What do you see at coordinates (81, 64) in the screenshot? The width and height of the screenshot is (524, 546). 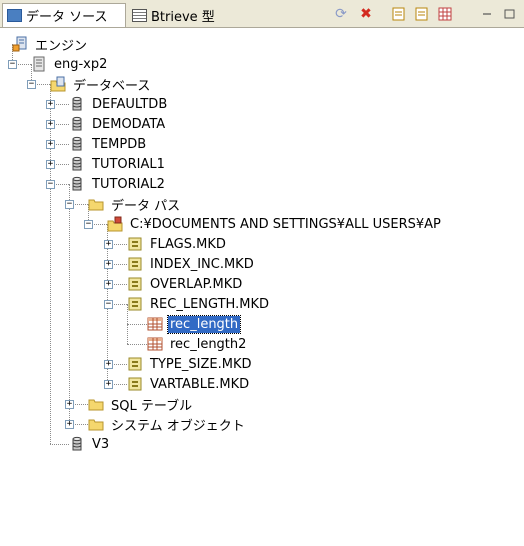 I see `tree-item-label: eng-xp2` at bounding box center [81, 64].